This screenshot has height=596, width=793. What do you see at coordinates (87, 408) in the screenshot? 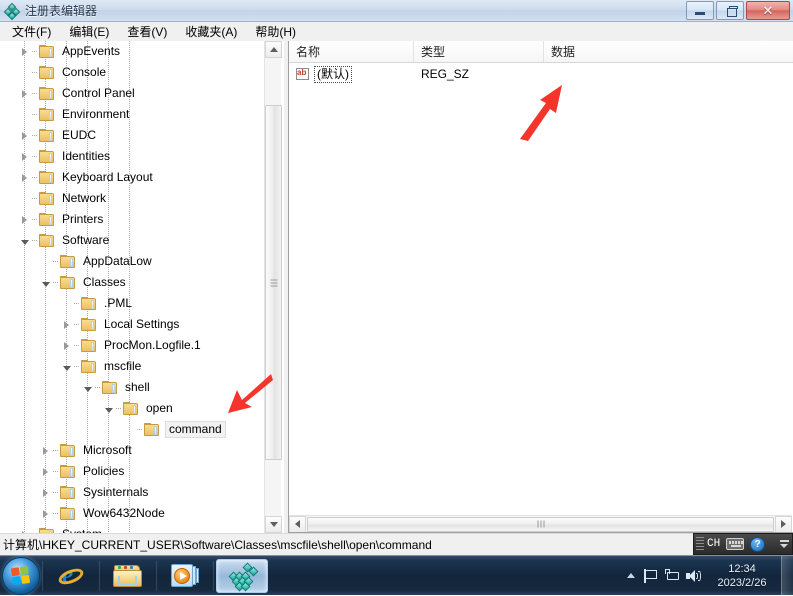
I see `tree-item-open: open` at bounding box center [87, 408].